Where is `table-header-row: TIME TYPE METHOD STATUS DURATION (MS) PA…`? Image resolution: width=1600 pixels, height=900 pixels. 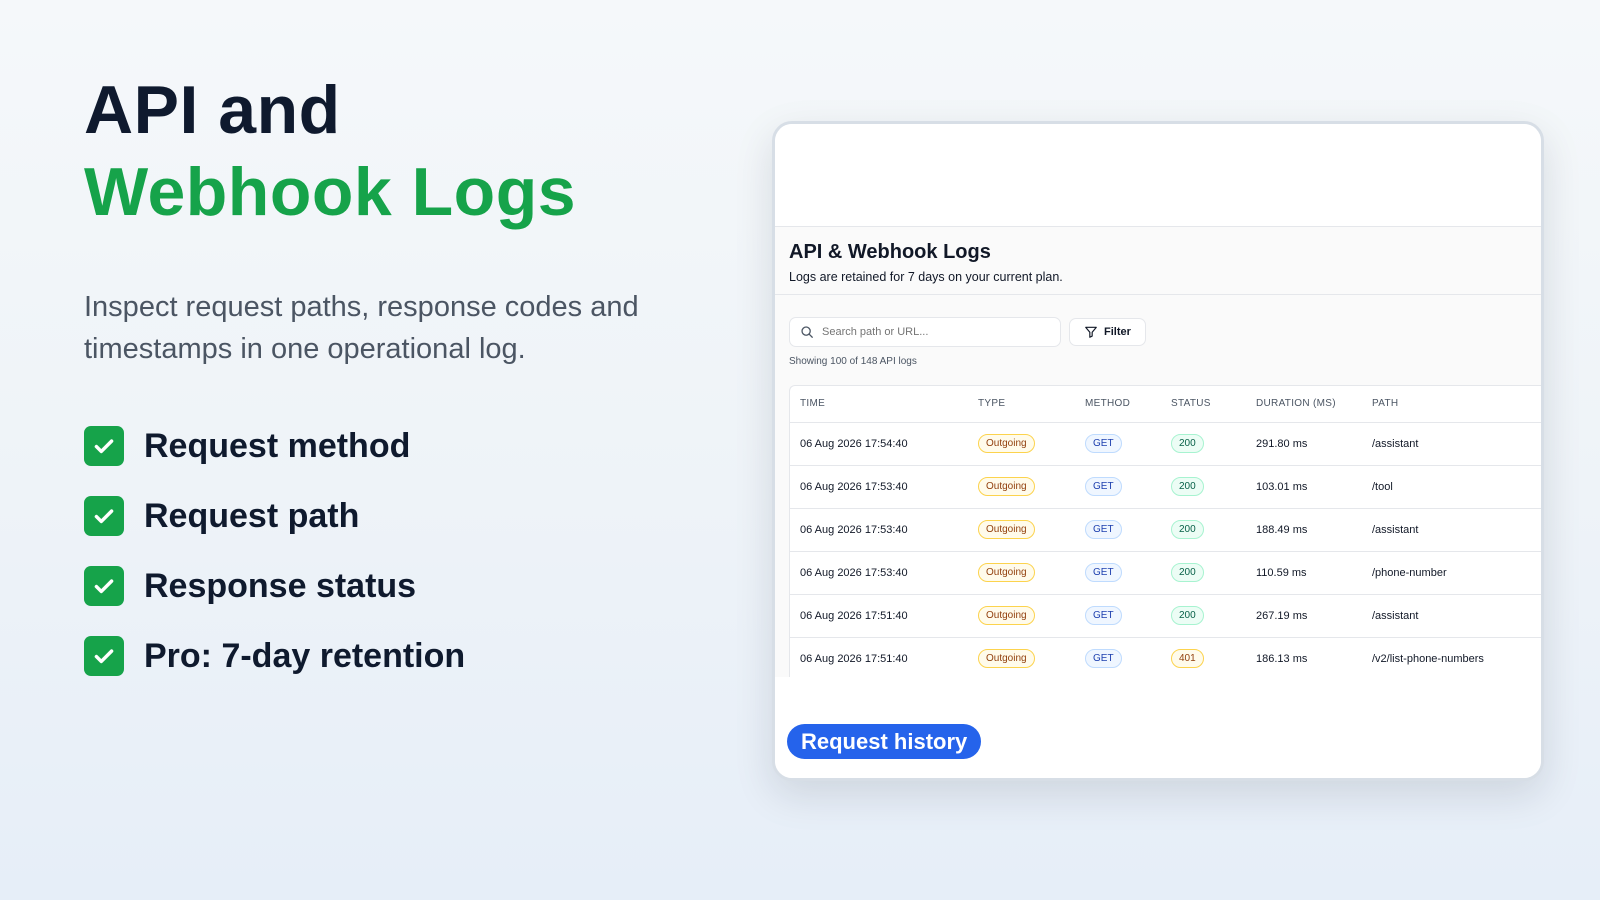 table-header-row: TIME TYPE METHOD STATUS DURATION (MS) PA… is located at coordinates (1165, 404).